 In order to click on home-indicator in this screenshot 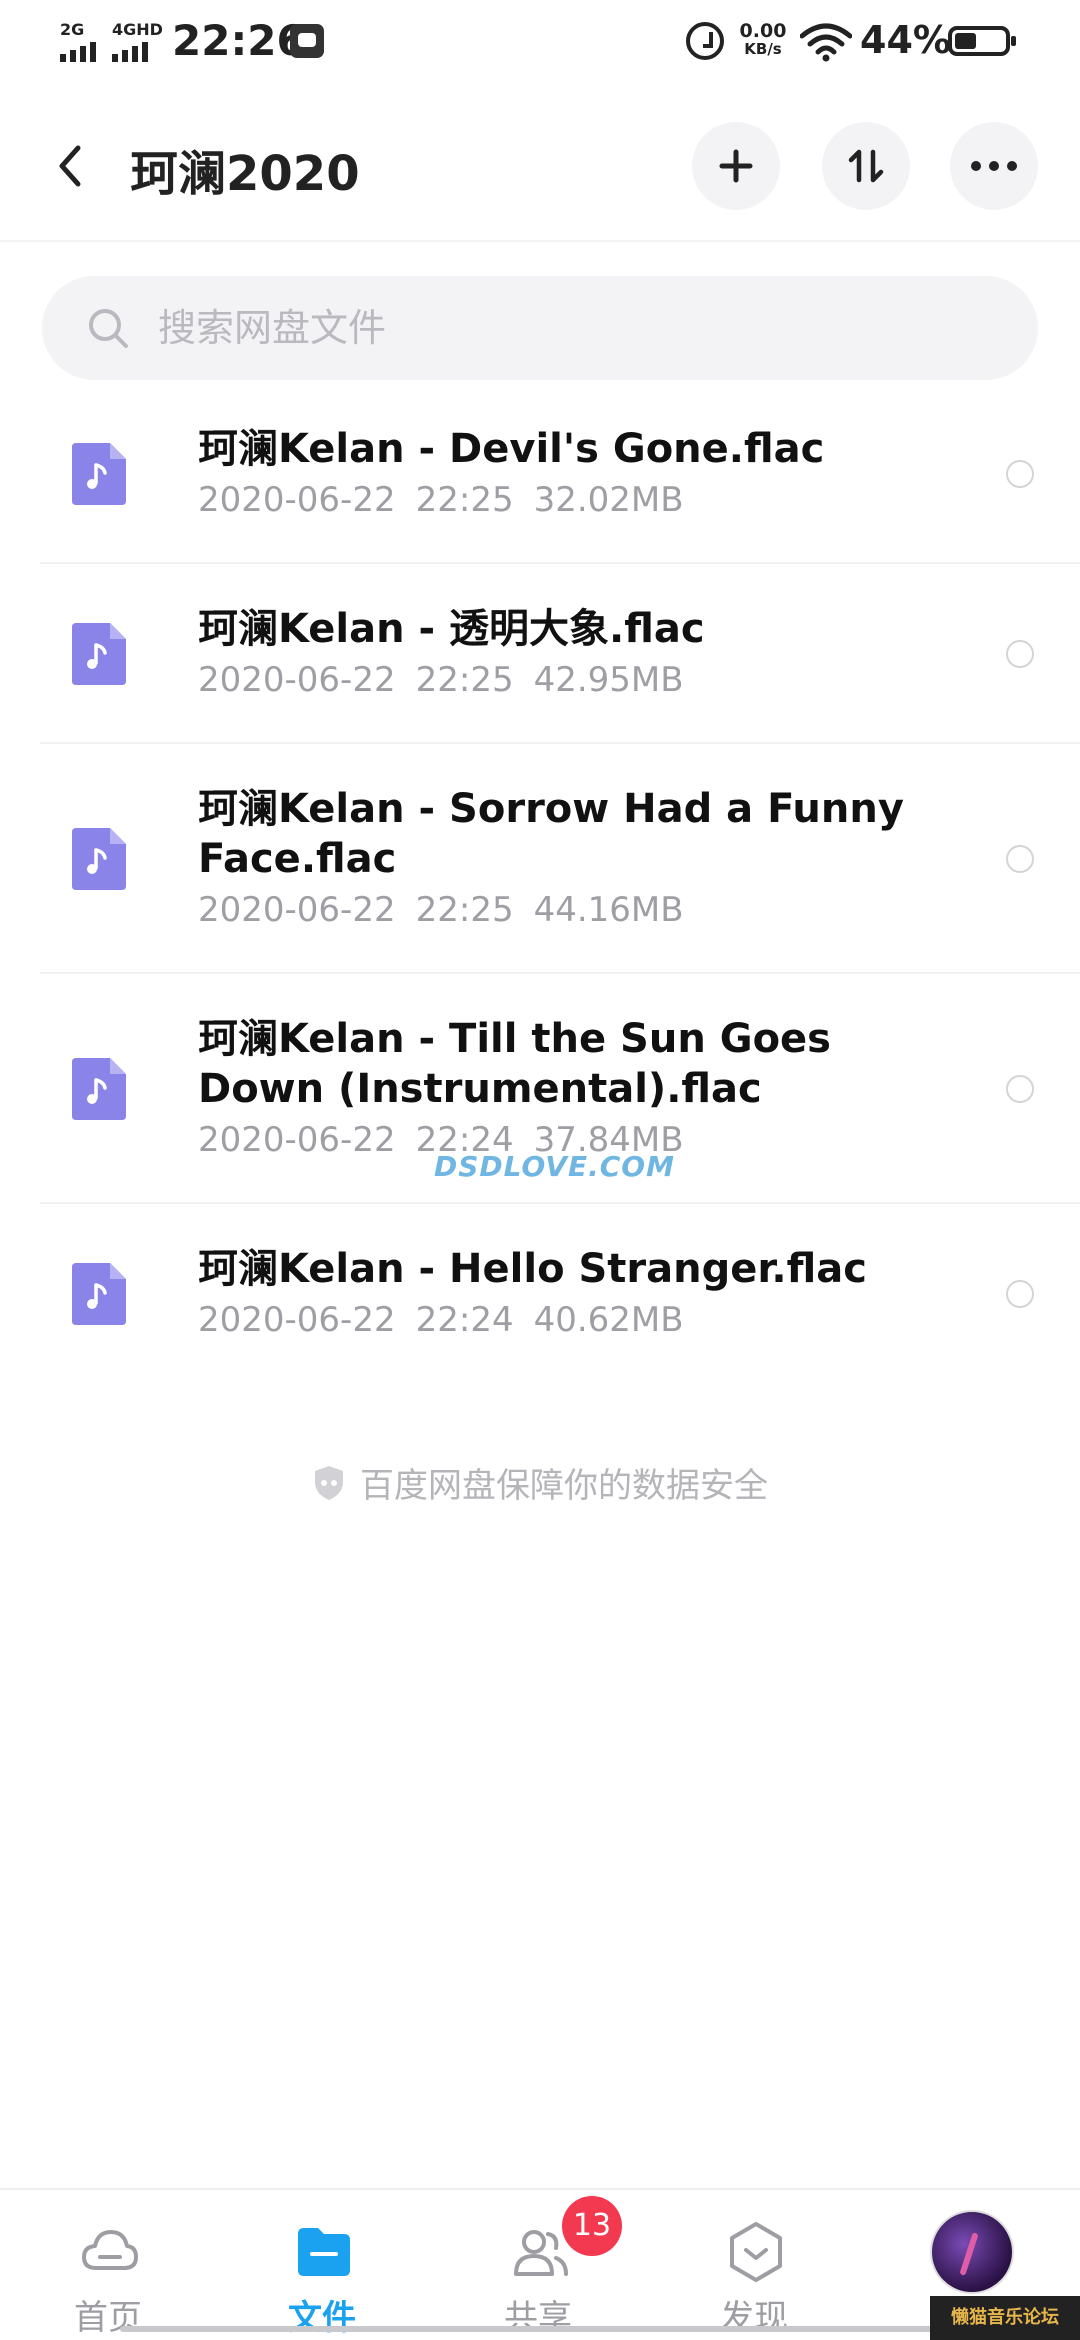, I will do `click(540, 2329)`.